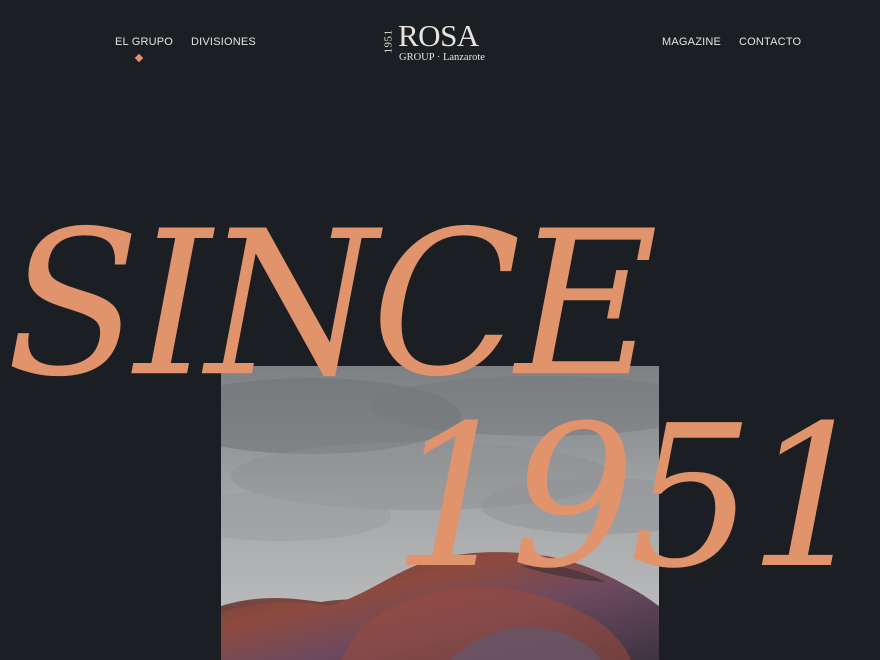 The width and height of the screenshot is (880, 660). Describe the element at coordinates (139, 58) in the screenshot. I see `active-indicator-icon` at that location.